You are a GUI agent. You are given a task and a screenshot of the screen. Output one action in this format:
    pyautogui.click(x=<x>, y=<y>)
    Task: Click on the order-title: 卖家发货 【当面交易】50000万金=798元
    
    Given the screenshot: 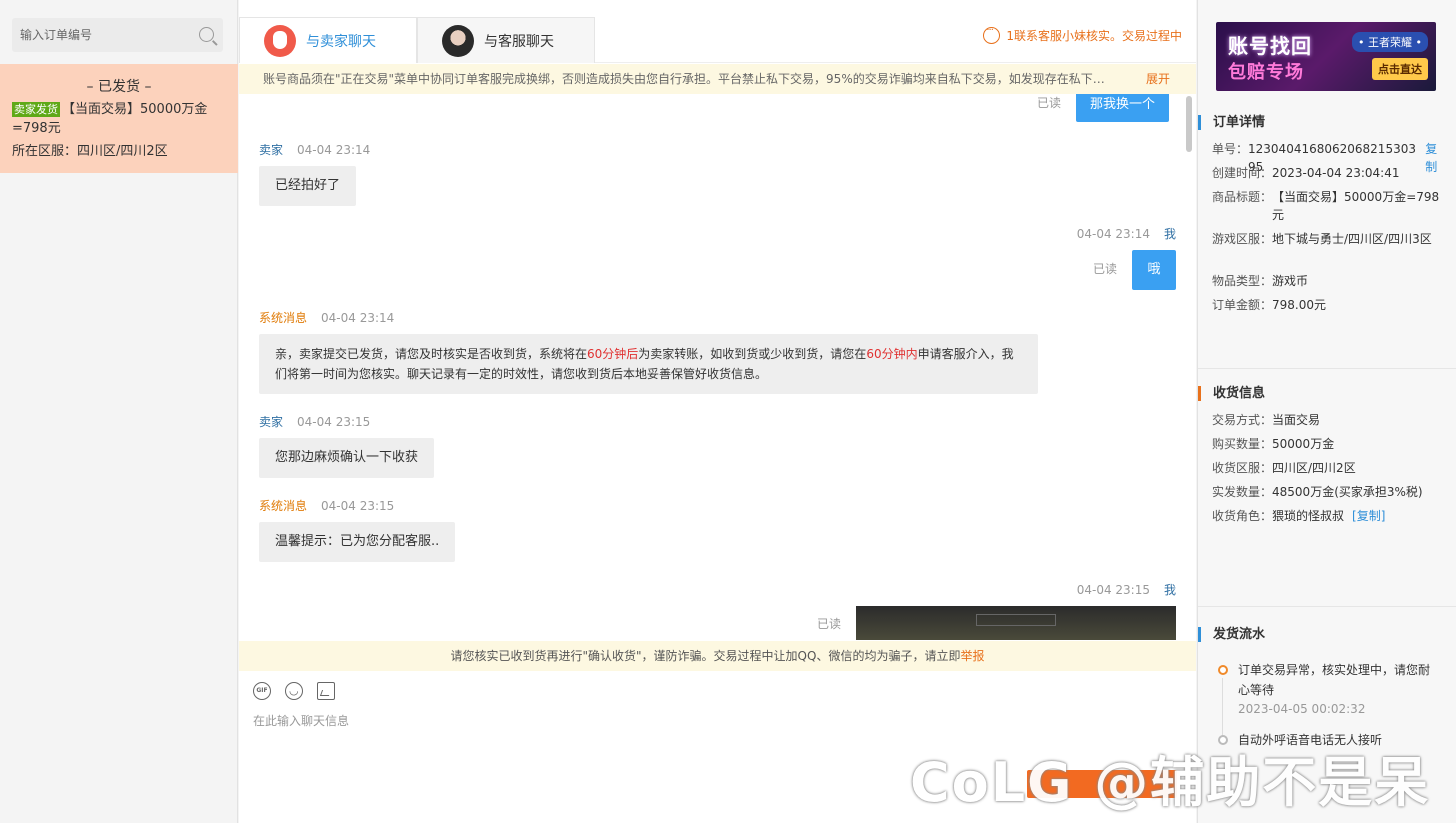 What is the action you would take?
    pyautogui.click(x=119, y=119)
    